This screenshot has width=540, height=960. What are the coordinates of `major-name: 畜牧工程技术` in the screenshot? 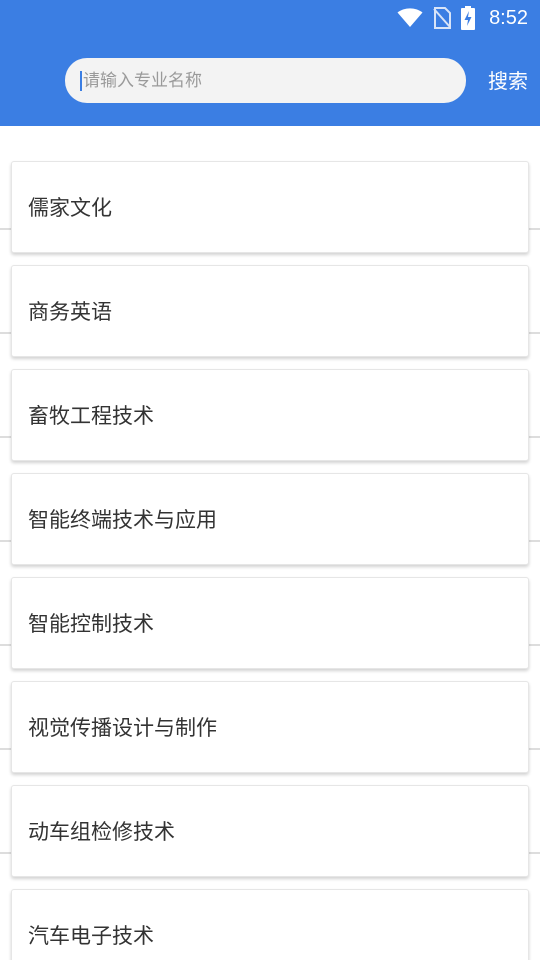 It's located at (91, 416).